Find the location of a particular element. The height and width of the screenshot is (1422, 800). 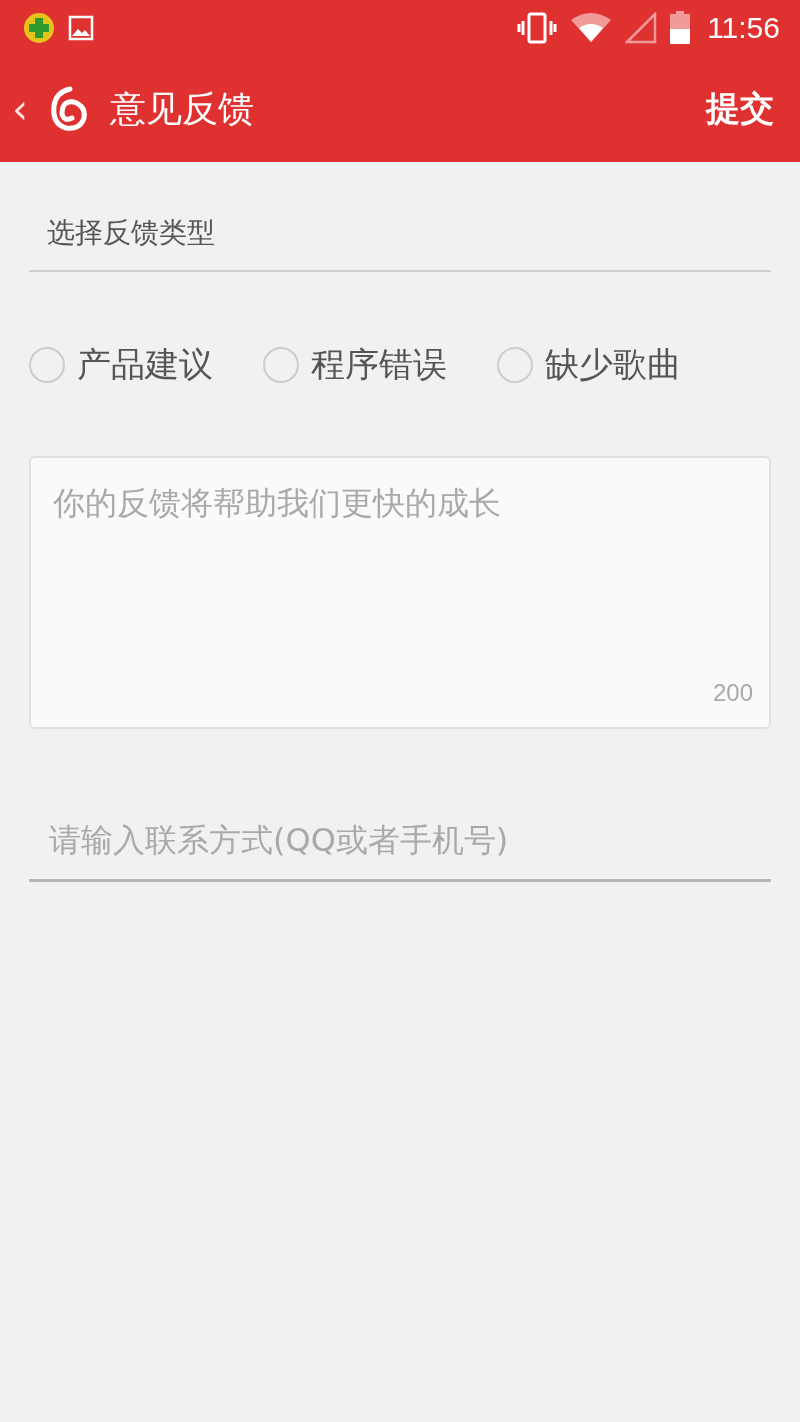

security-app-icon is located at coordinates (39, 28).